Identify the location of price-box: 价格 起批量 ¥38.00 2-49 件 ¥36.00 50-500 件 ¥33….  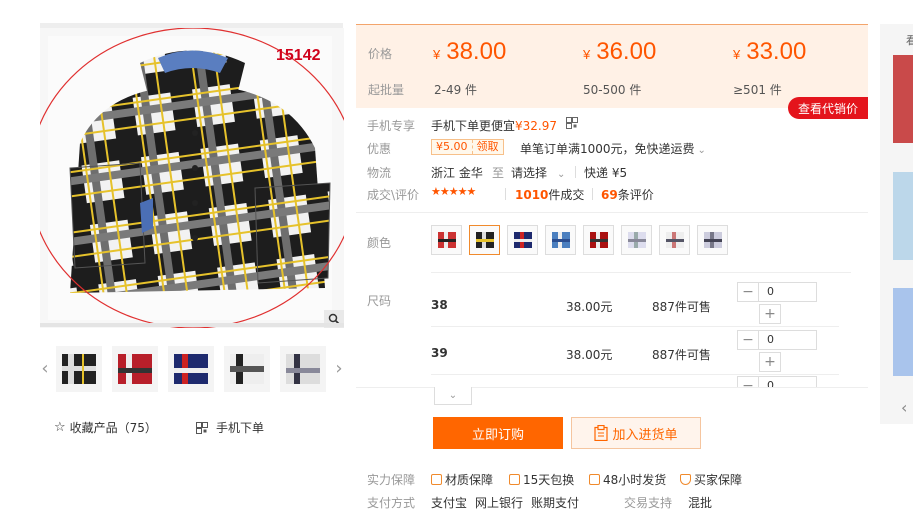
(612, 66).